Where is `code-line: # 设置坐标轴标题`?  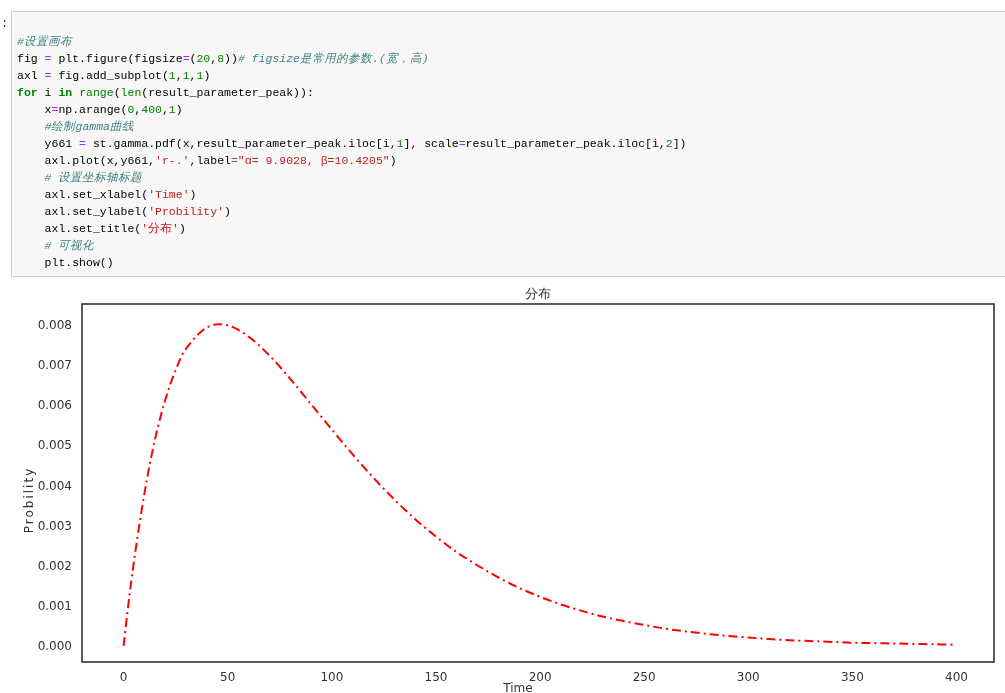
code-line: # 设置坐标轴标题 is located at coordinates (93, 178).